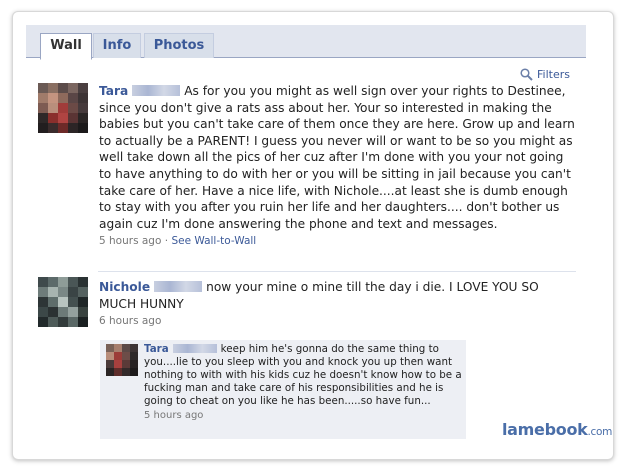  I want to click on post-meta: 6 hours ago, so click(334, 321).